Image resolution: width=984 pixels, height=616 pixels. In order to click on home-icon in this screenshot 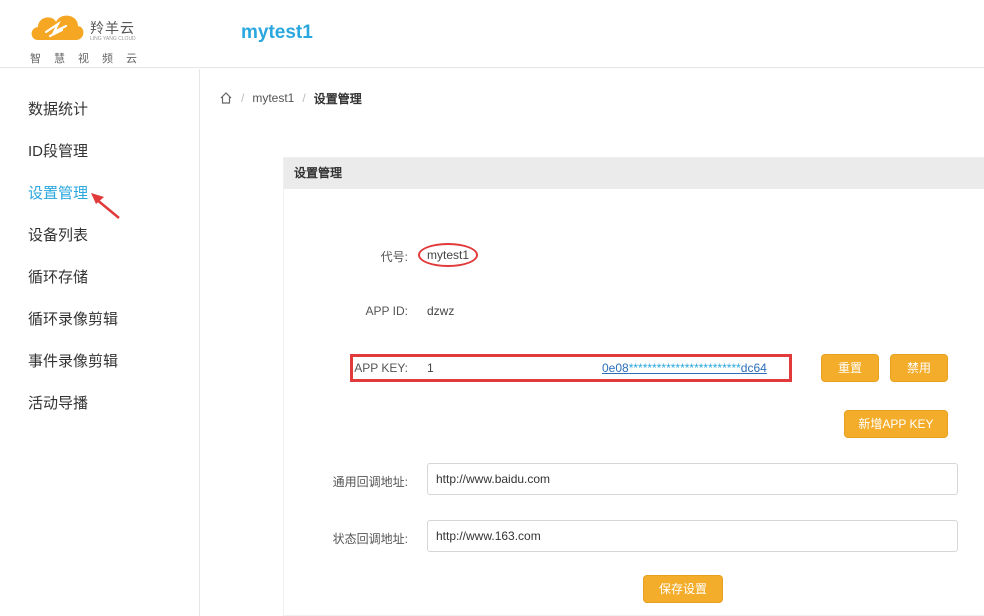, I will do `click(226, 98)`.